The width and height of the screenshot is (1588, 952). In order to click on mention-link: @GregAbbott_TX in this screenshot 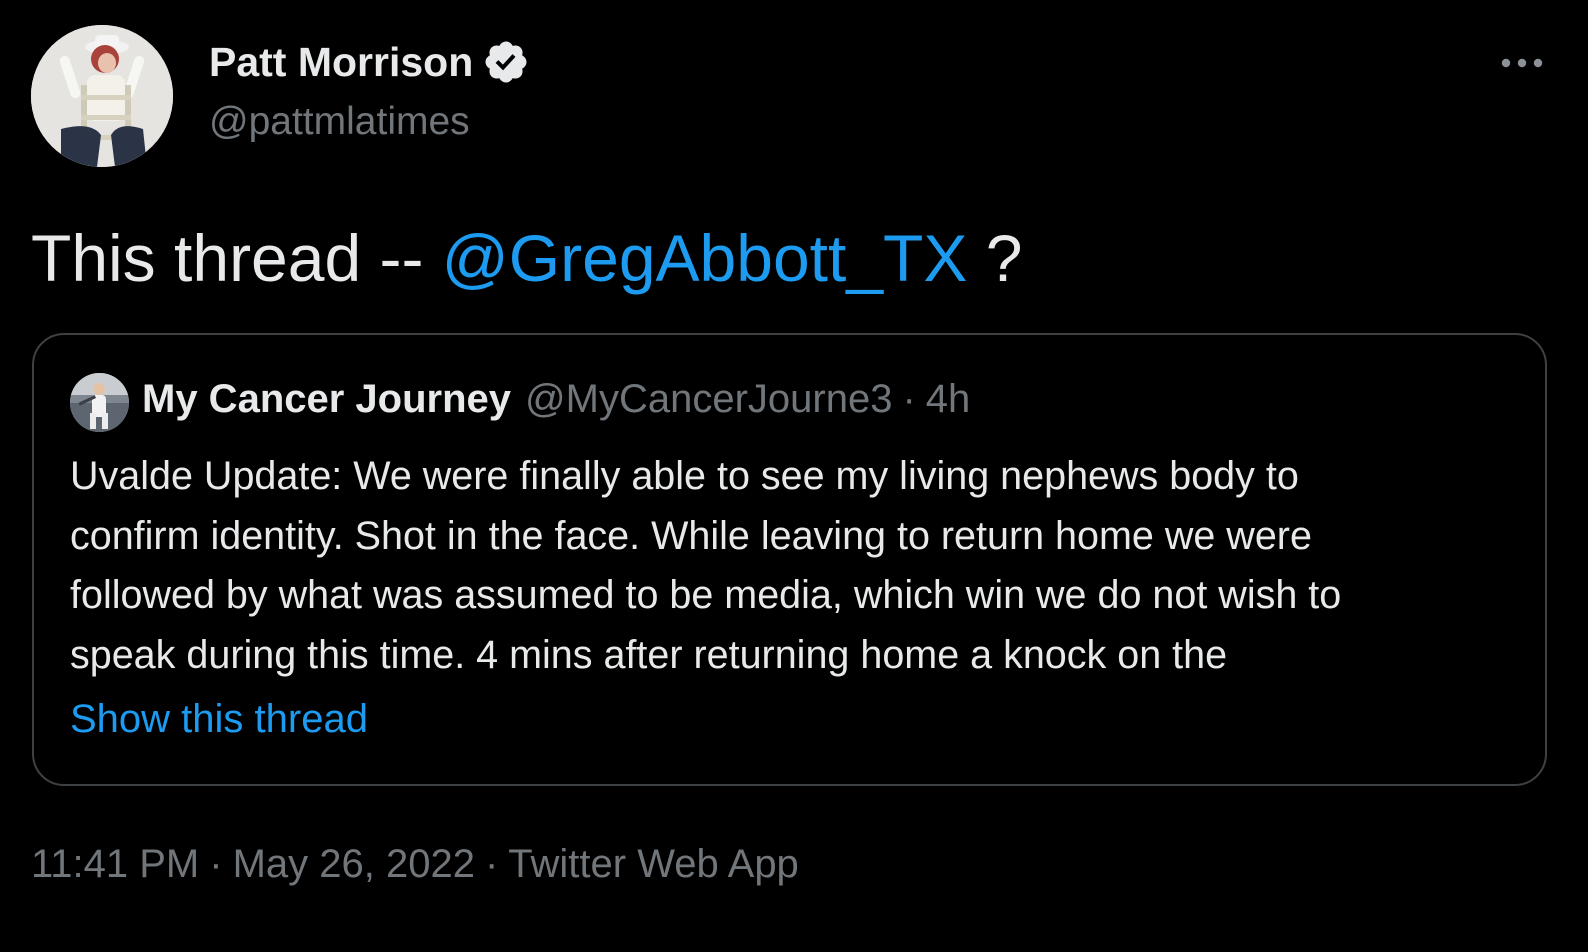, I will do `click(705, 258)`.